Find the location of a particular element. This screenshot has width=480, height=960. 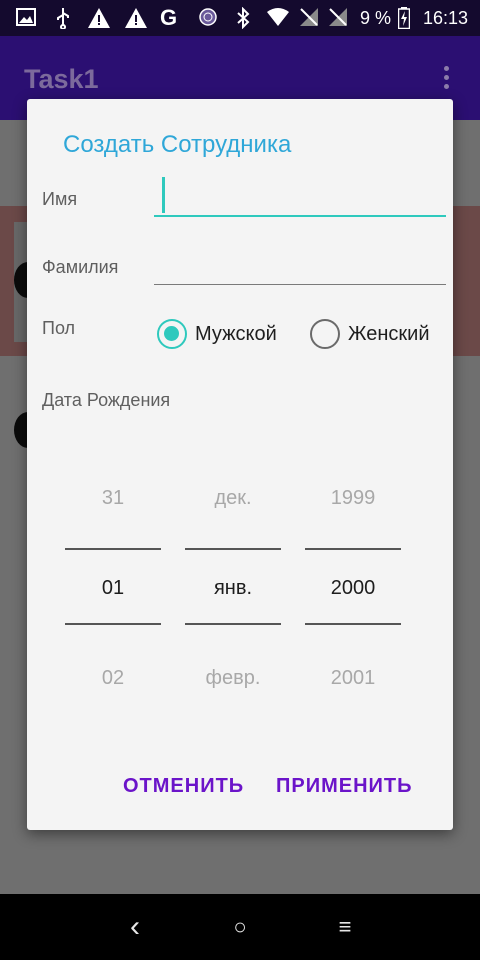

day-picker: 31 01 02 is located at coordinates (113, 594).